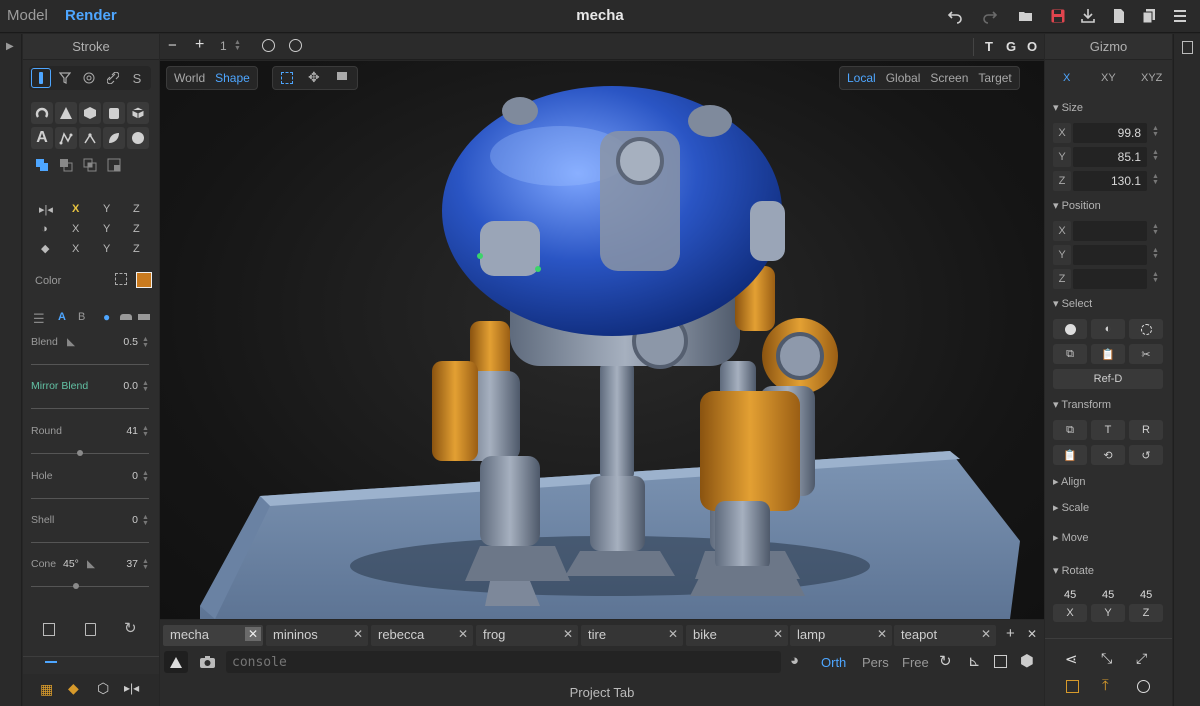  Describe the element at coordinates (126, 317) in the screenshot. I see `shape-flat-icon` at that location.